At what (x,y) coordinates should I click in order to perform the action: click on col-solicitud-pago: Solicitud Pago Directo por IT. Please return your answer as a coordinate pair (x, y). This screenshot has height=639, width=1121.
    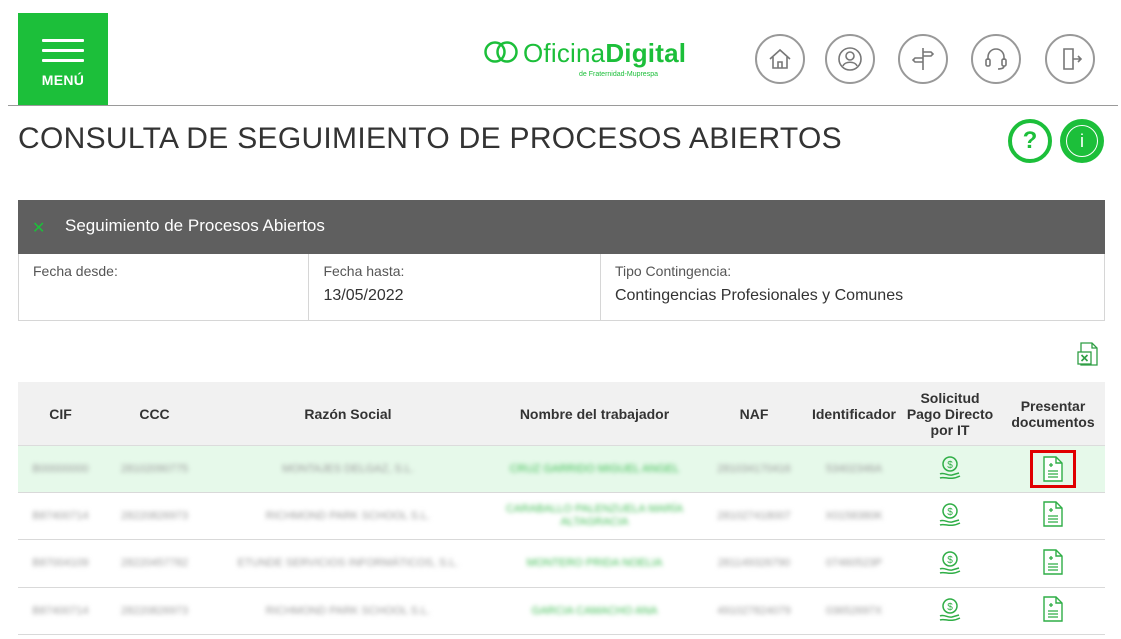
    Looking at the image, I should click on (950, 414).